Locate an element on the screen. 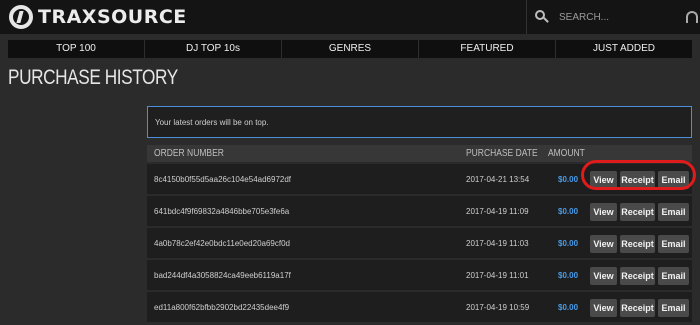 This screenshot has height=325, width=700. order-number: 641bdc4f9f69832a4846bbe705e3fe6a is located at coordinates (222, 211).